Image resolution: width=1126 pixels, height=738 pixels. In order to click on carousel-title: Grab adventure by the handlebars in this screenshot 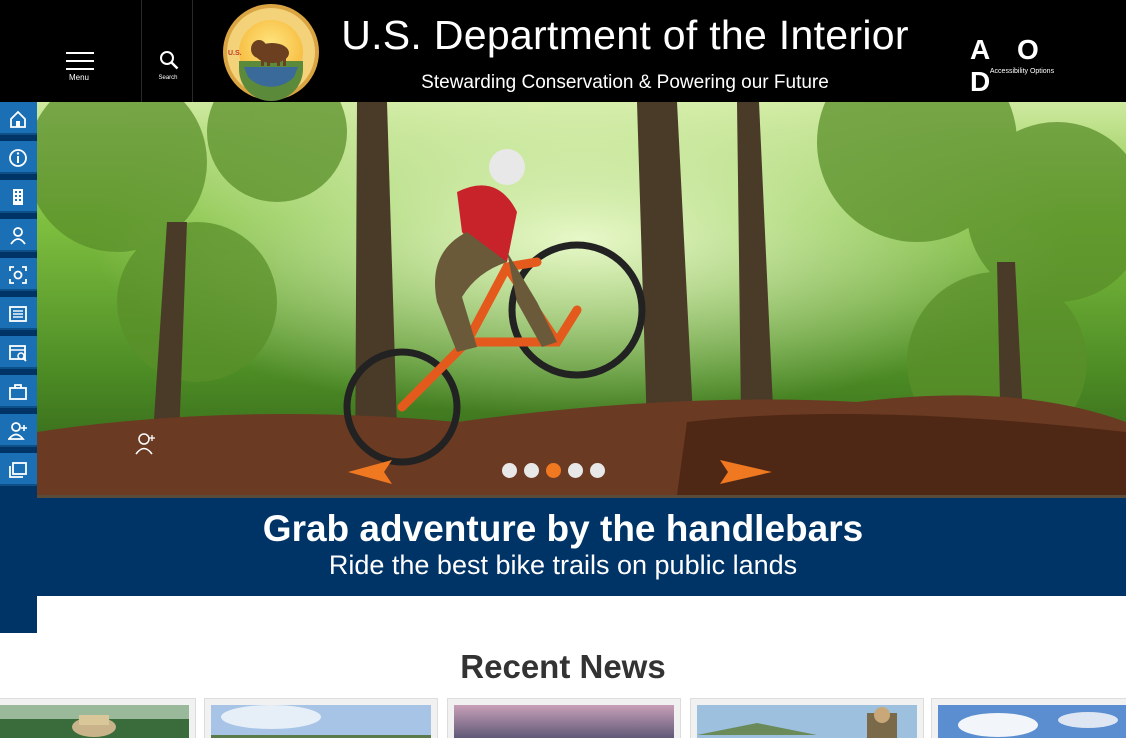, I will do `click(563, 529)`.